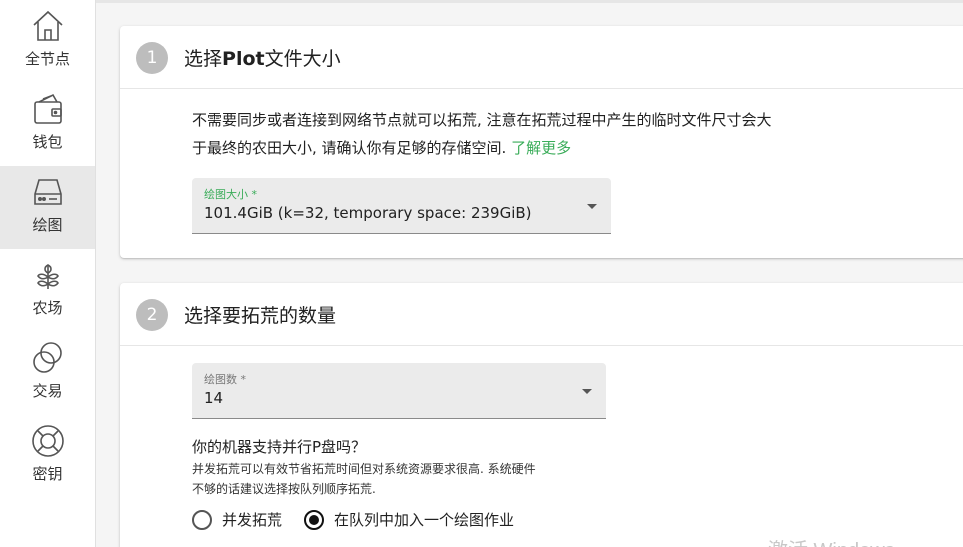 Image resolution: width=963 pixels, height=547 pixels. What do you see at coordinates (279, 447) in the screenshot?
I see `parallel-question: 你的机器支持并行P盘吗？` at bounding box center [279, 447].